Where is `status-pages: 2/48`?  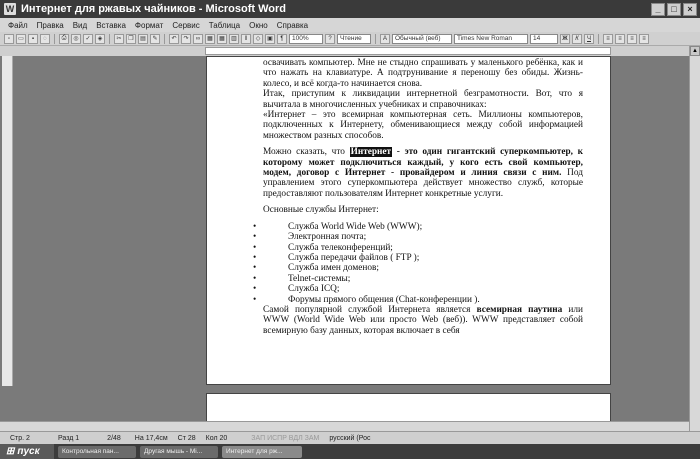
status-pages: 2/48 is located at coordinates (114, 438).